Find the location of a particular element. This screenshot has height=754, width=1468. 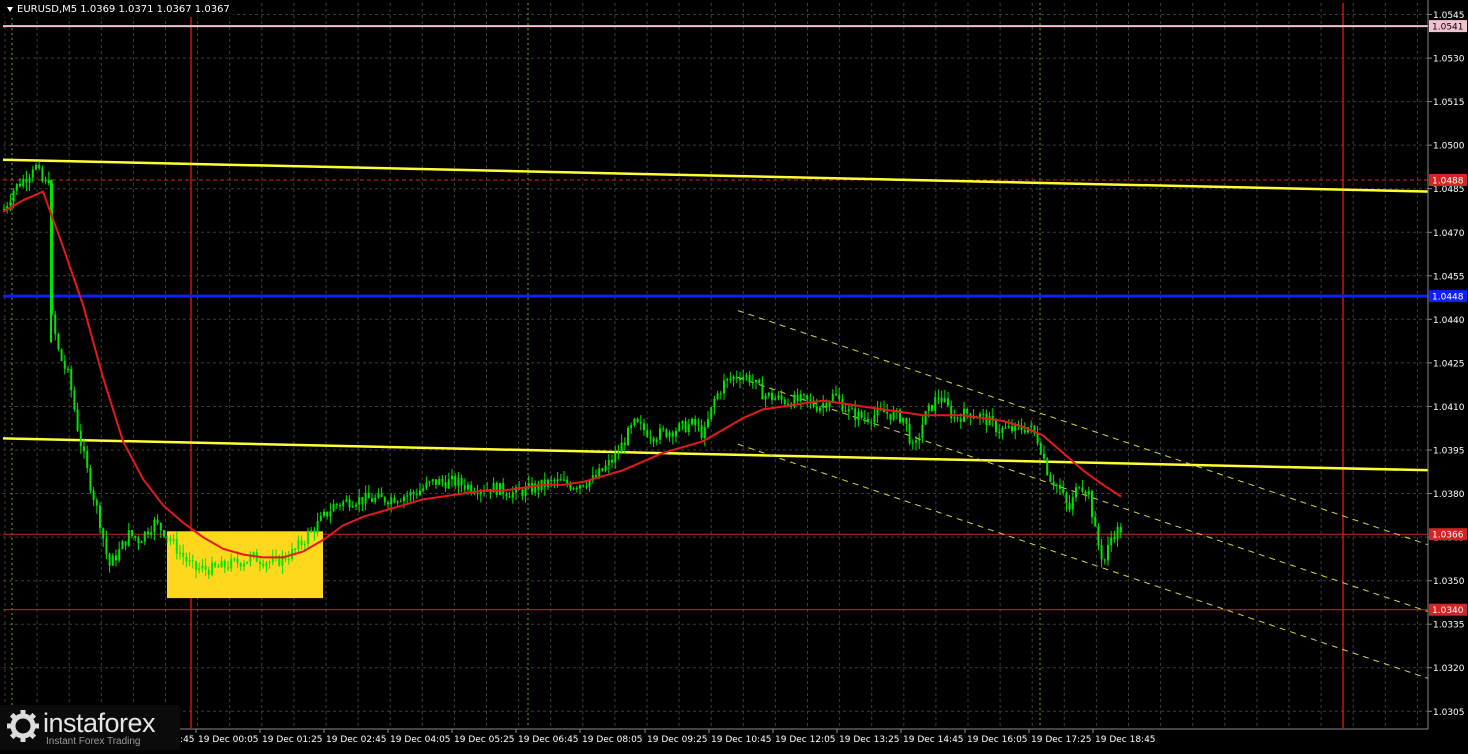

y-tick-label: 1.0440 is located at coordinates (1449, 321).